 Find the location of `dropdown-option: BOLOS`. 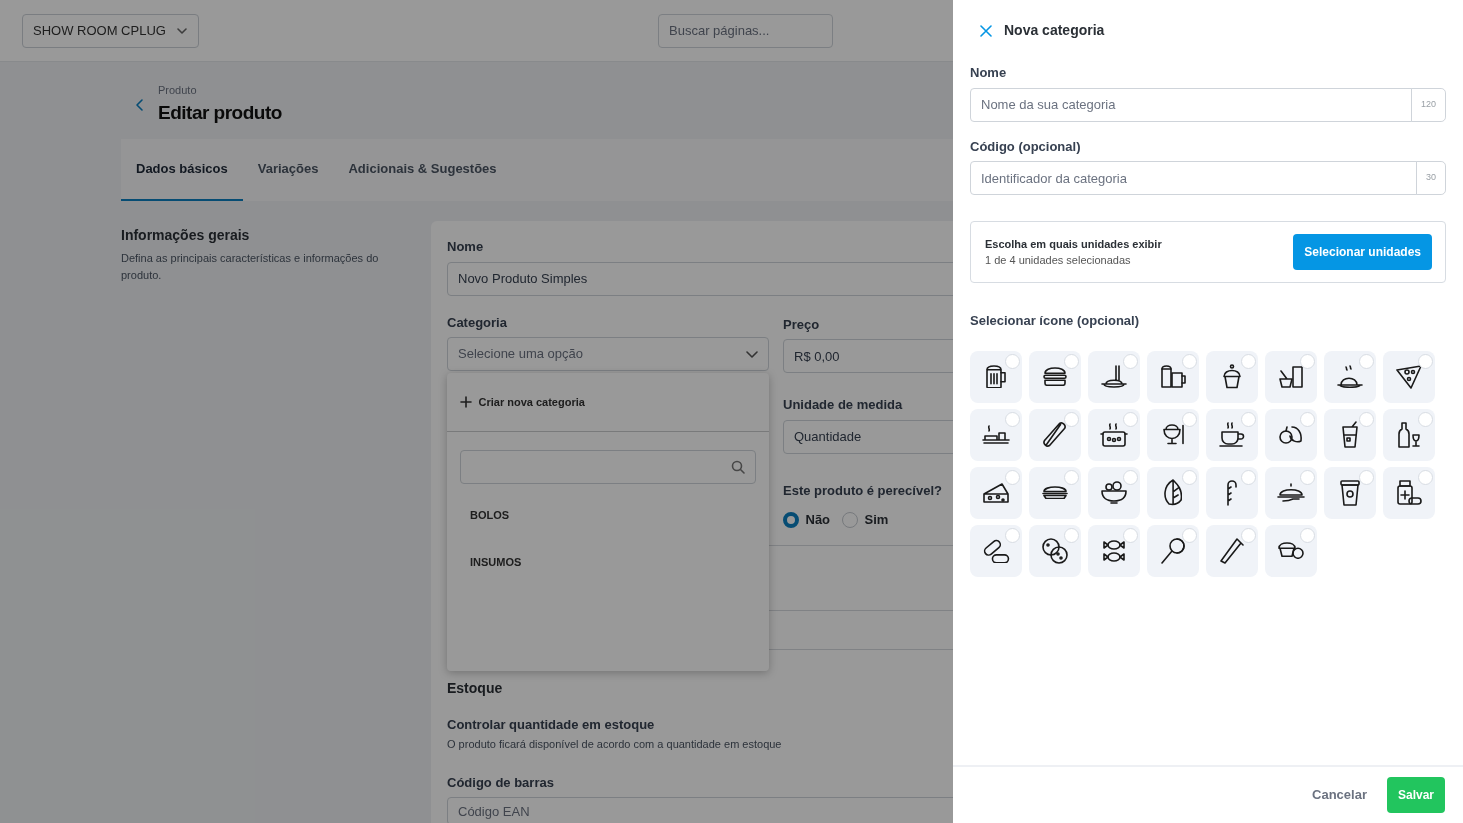

dropdown-option: BOLOS is located at coordinates (608, 515).